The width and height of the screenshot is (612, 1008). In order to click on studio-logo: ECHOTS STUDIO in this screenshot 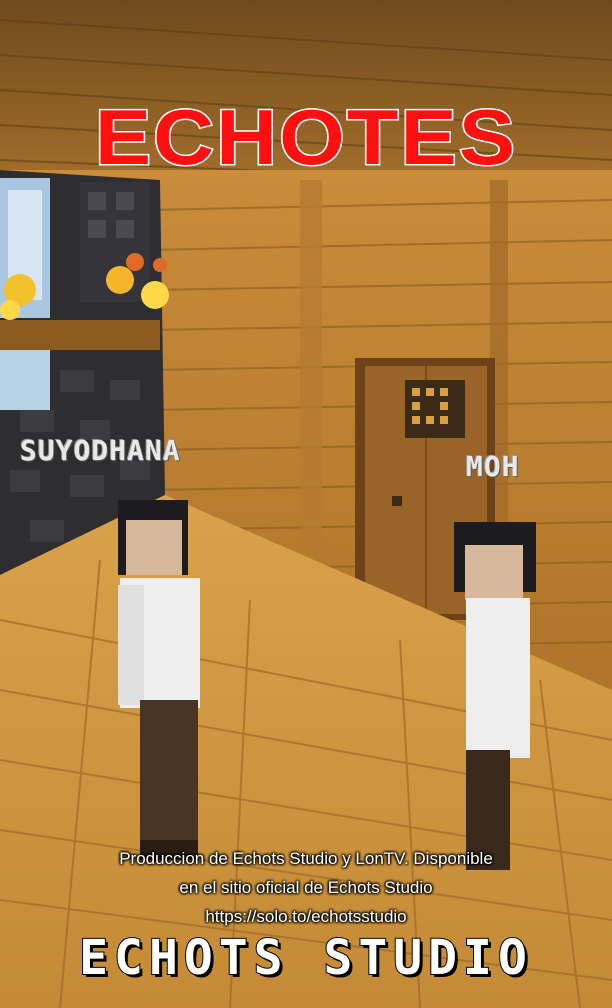, I will do `click(305, 958)`.